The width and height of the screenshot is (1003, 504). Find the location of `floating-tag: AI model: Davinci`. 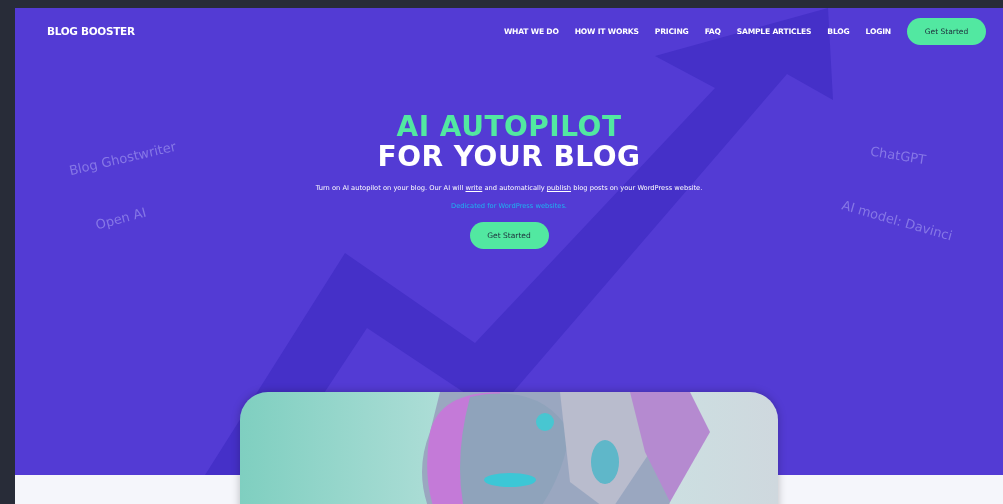

floating-tag: AI model: Davinci is located at coordinates (897, 220).